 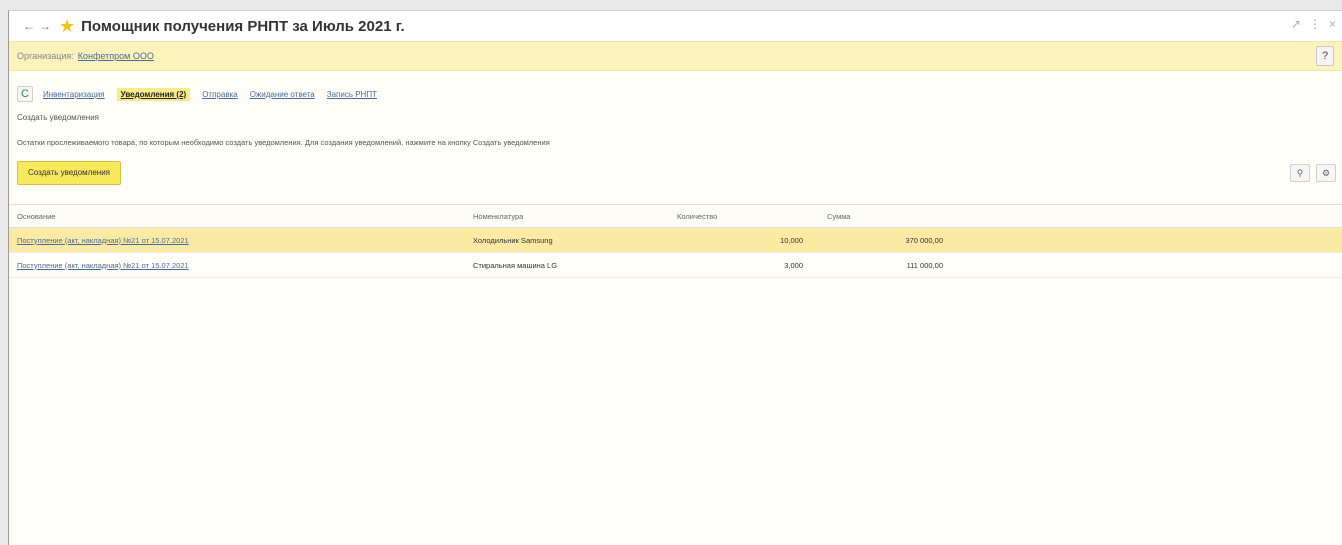 What do you see at coordinates (565, 216) in the screenshot?
I see `column-header-item: Номенклатура` at bounding box center [565, 216].